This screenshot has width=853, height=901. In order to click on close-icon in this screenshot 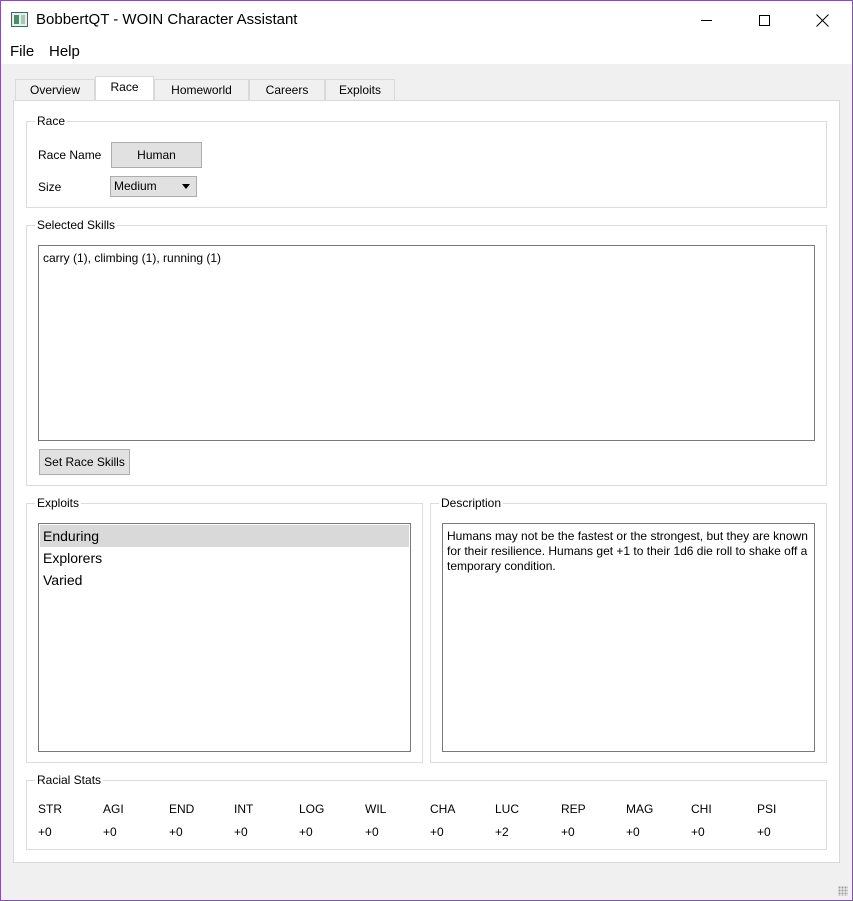, I will do `click(822, 20)`.